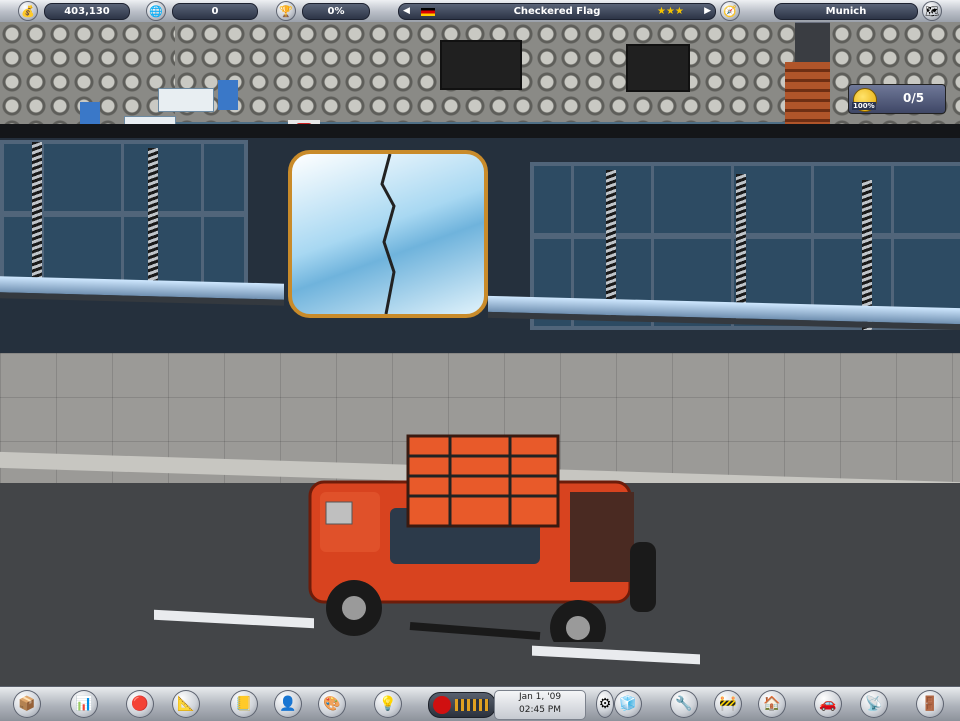 The image size is (960, 721). What do you see at coordinates (670, 11) in the screenshot?
I see `rating-stars: ★★★` at bounding box center [670, 11].